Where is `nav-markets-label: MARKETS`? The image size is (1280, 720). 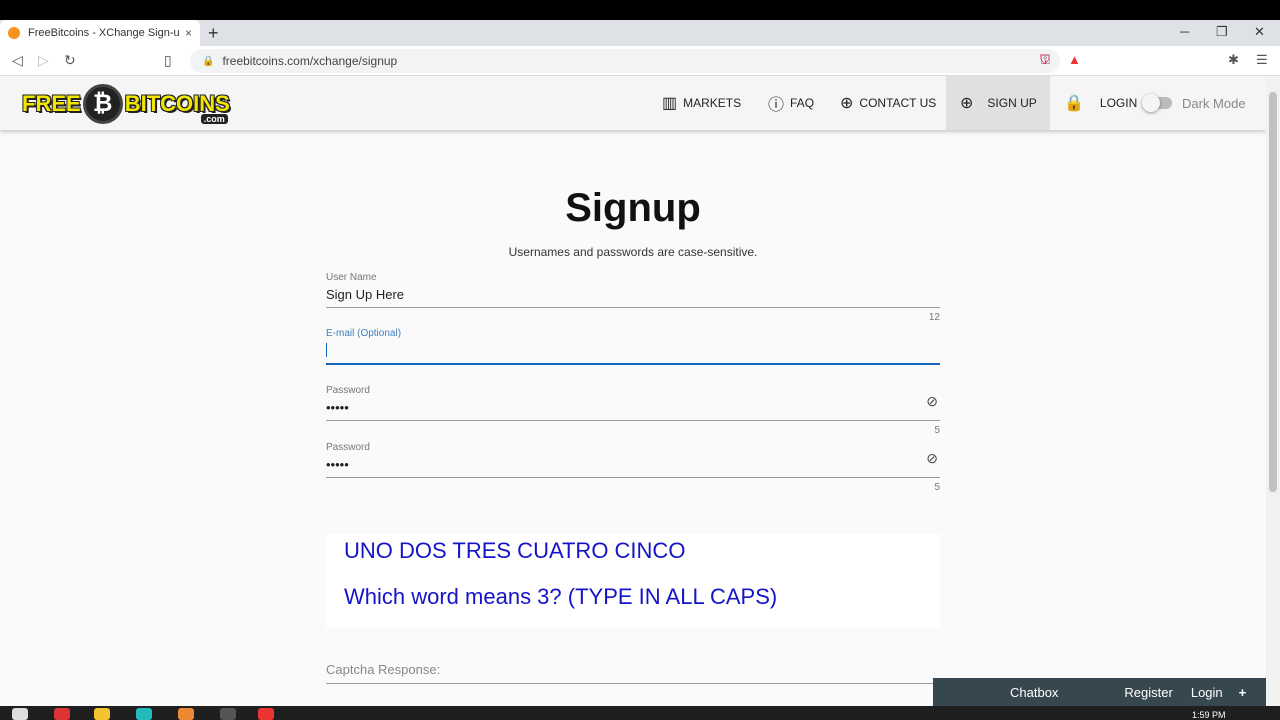
nav-markets-label: MARKETS is located at coordinates (712, 103).